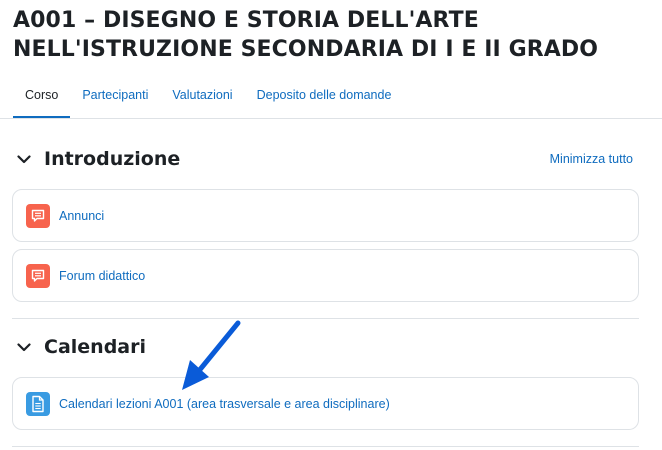 The width and height of the screenshot is (662, 450). Describe the element at coordinates (202, 98) in the screenshot. I see `tab-valutazioni: Valutazioni` at that location.